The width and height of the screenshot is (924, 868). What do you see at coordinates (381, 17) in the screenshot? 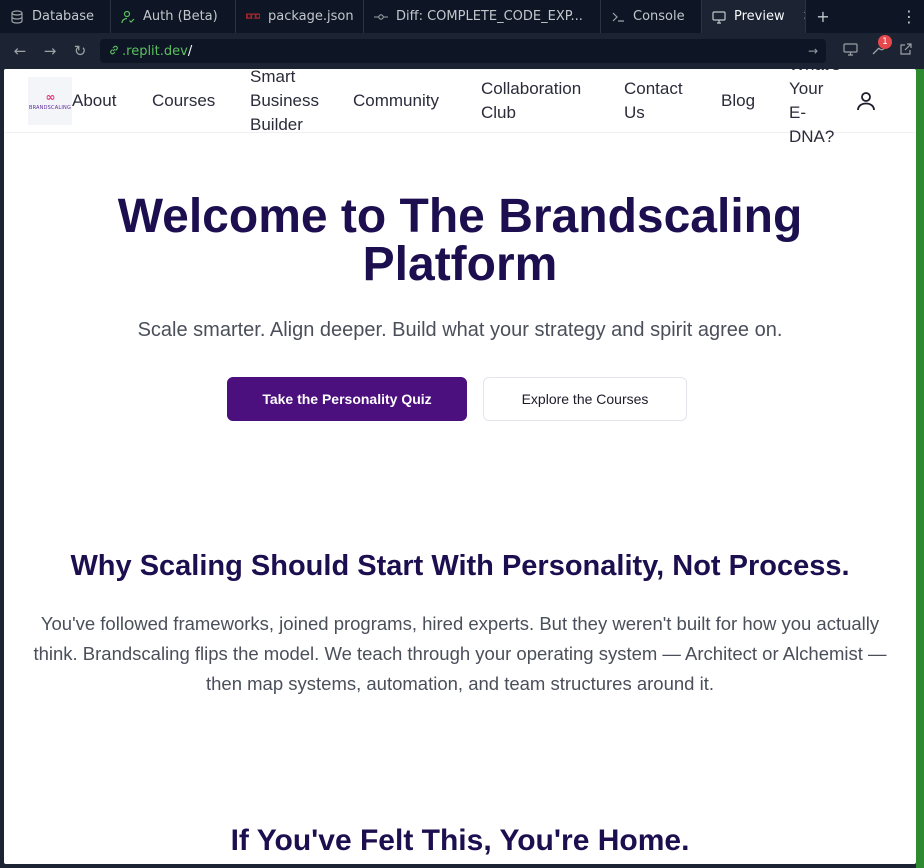
I see `git-commit-icon` at bounding box center [381, 17].